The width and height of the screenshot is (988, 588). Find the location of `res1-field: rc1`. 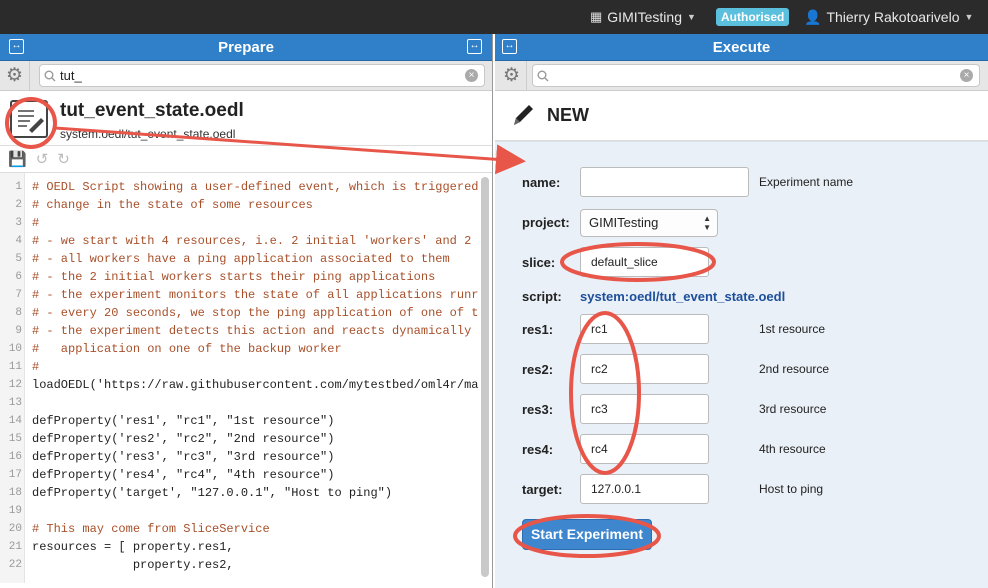

res1-field: rc1 is located at coordinates (644, 329).